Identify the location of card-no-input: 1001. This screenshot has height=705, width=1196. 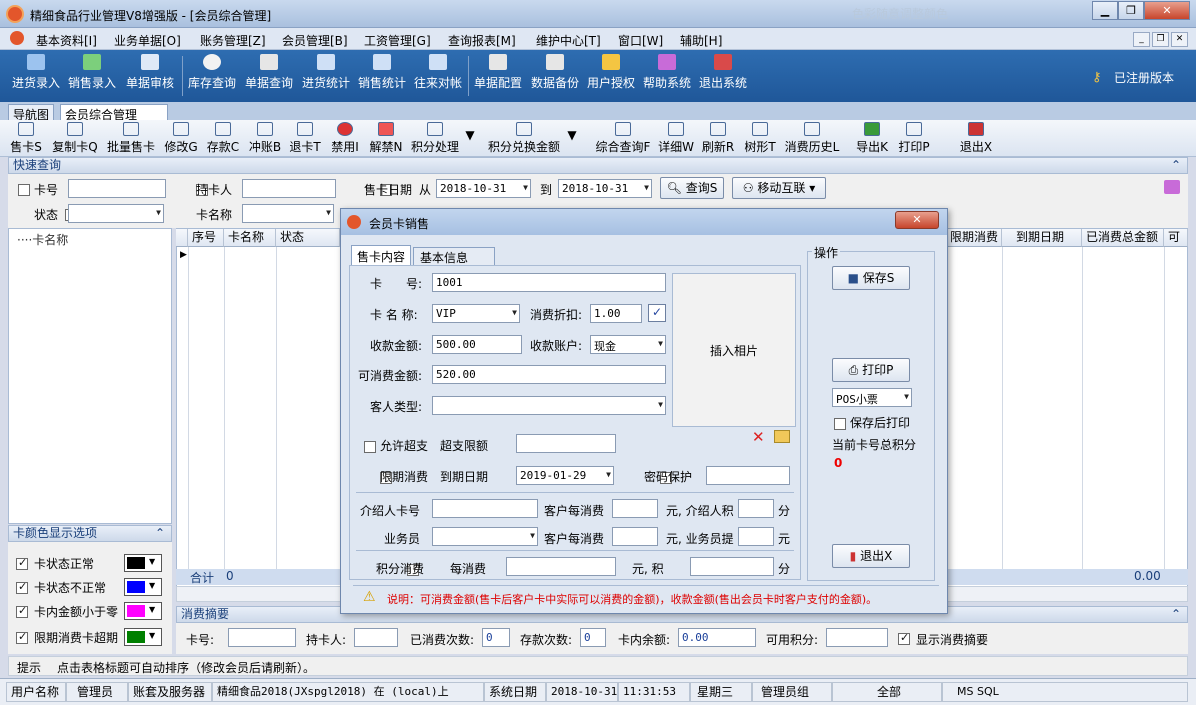
(549, 282).